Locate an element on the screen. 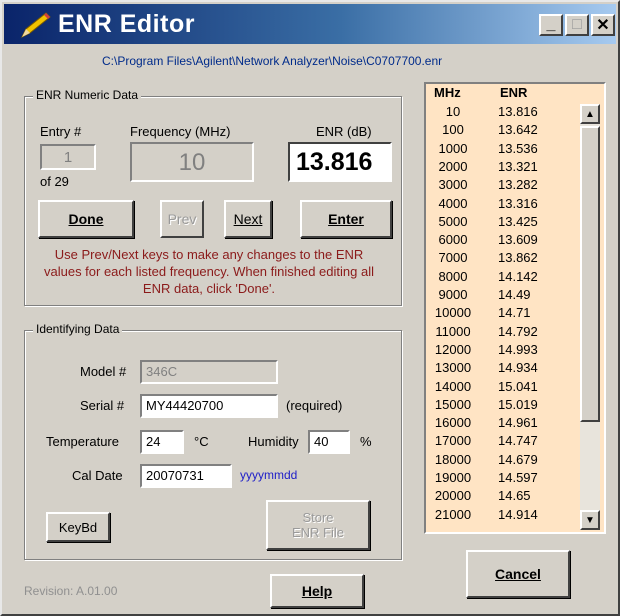 This screenshot has width=620, height=616. required-note: (required) is located at coordinates (314, 405).